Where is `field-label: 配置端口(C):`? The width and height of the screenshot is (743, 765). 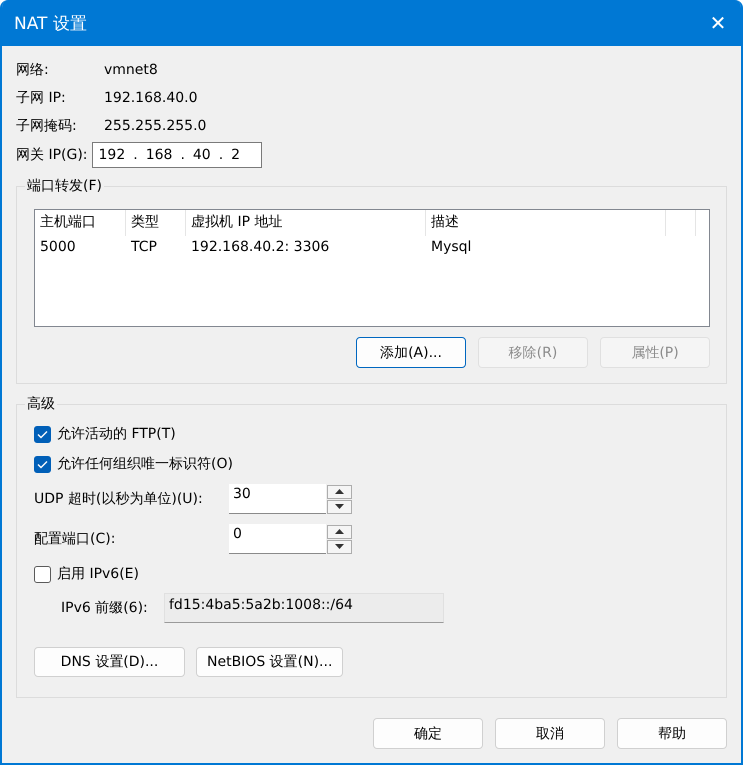 field-label: 配置端口(C): is located at coordinates (75, 539).